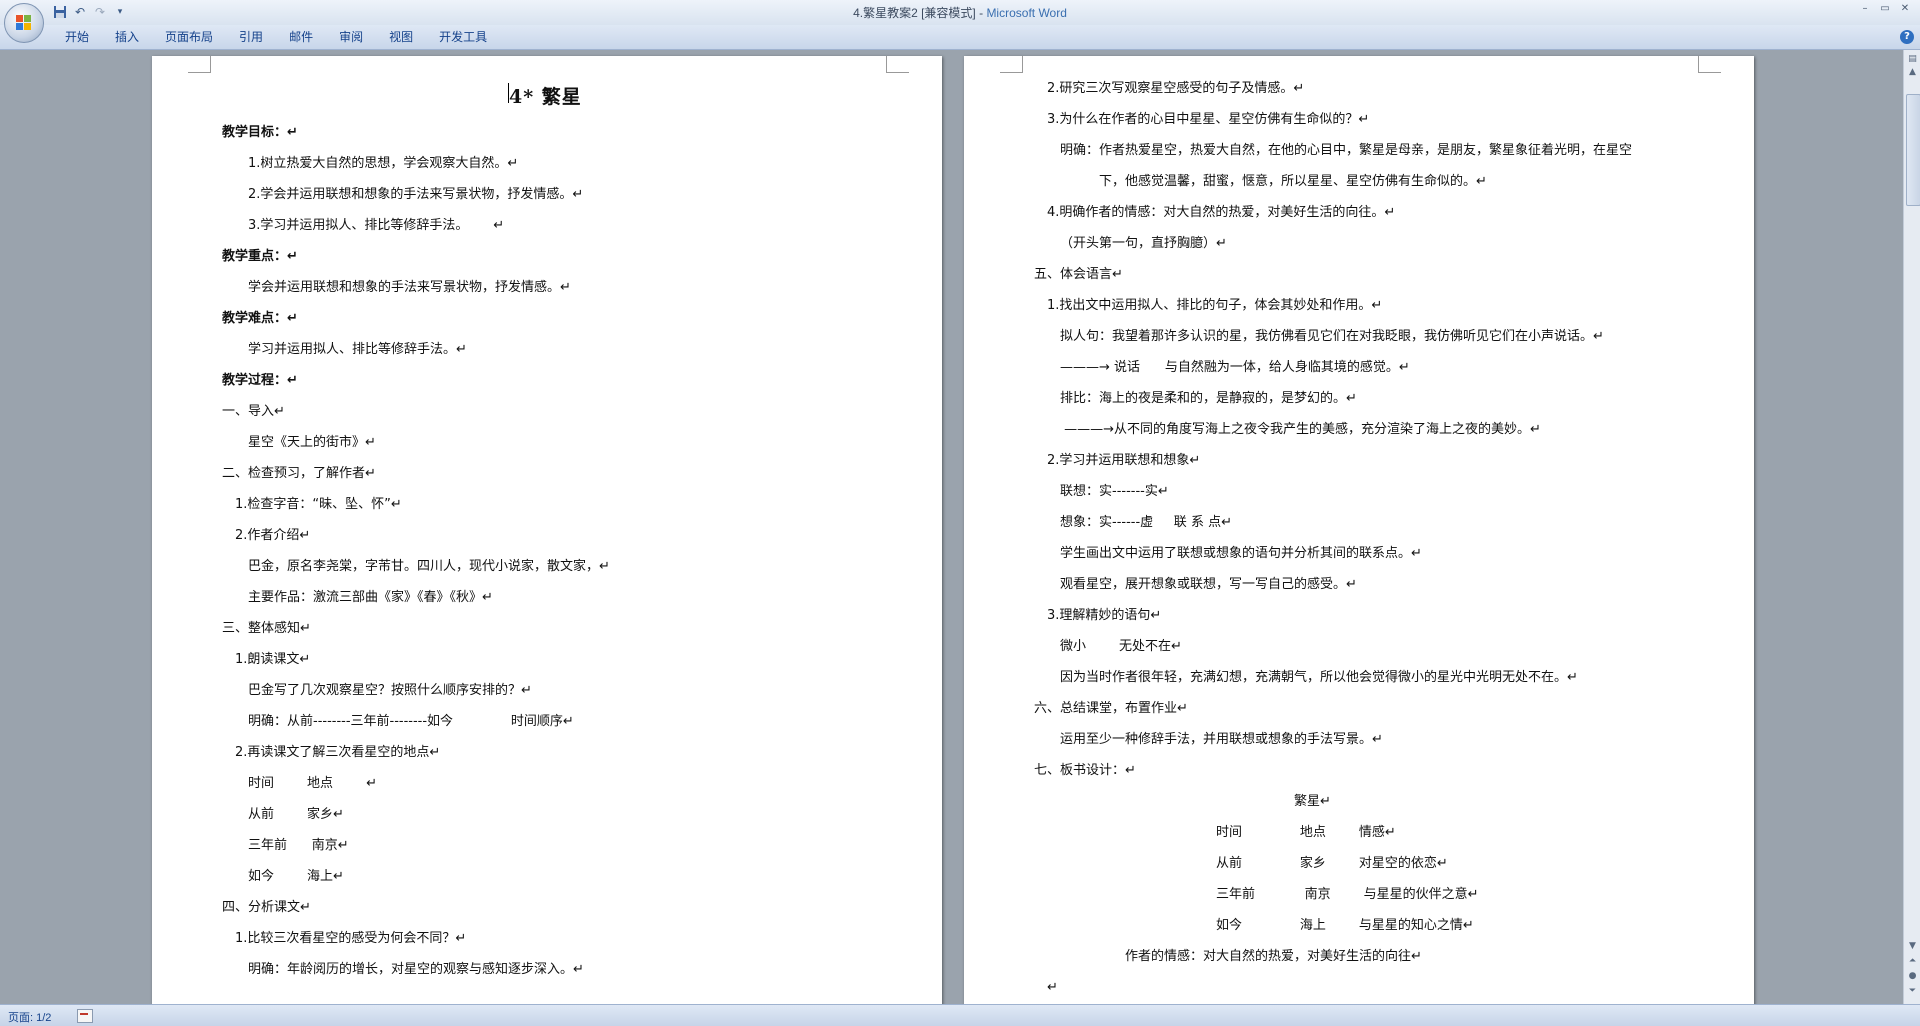 The width and height of the screenshot is (1920, 1026). I want to click on paragraph-line: 教学重点：↵, so click(260, 256).